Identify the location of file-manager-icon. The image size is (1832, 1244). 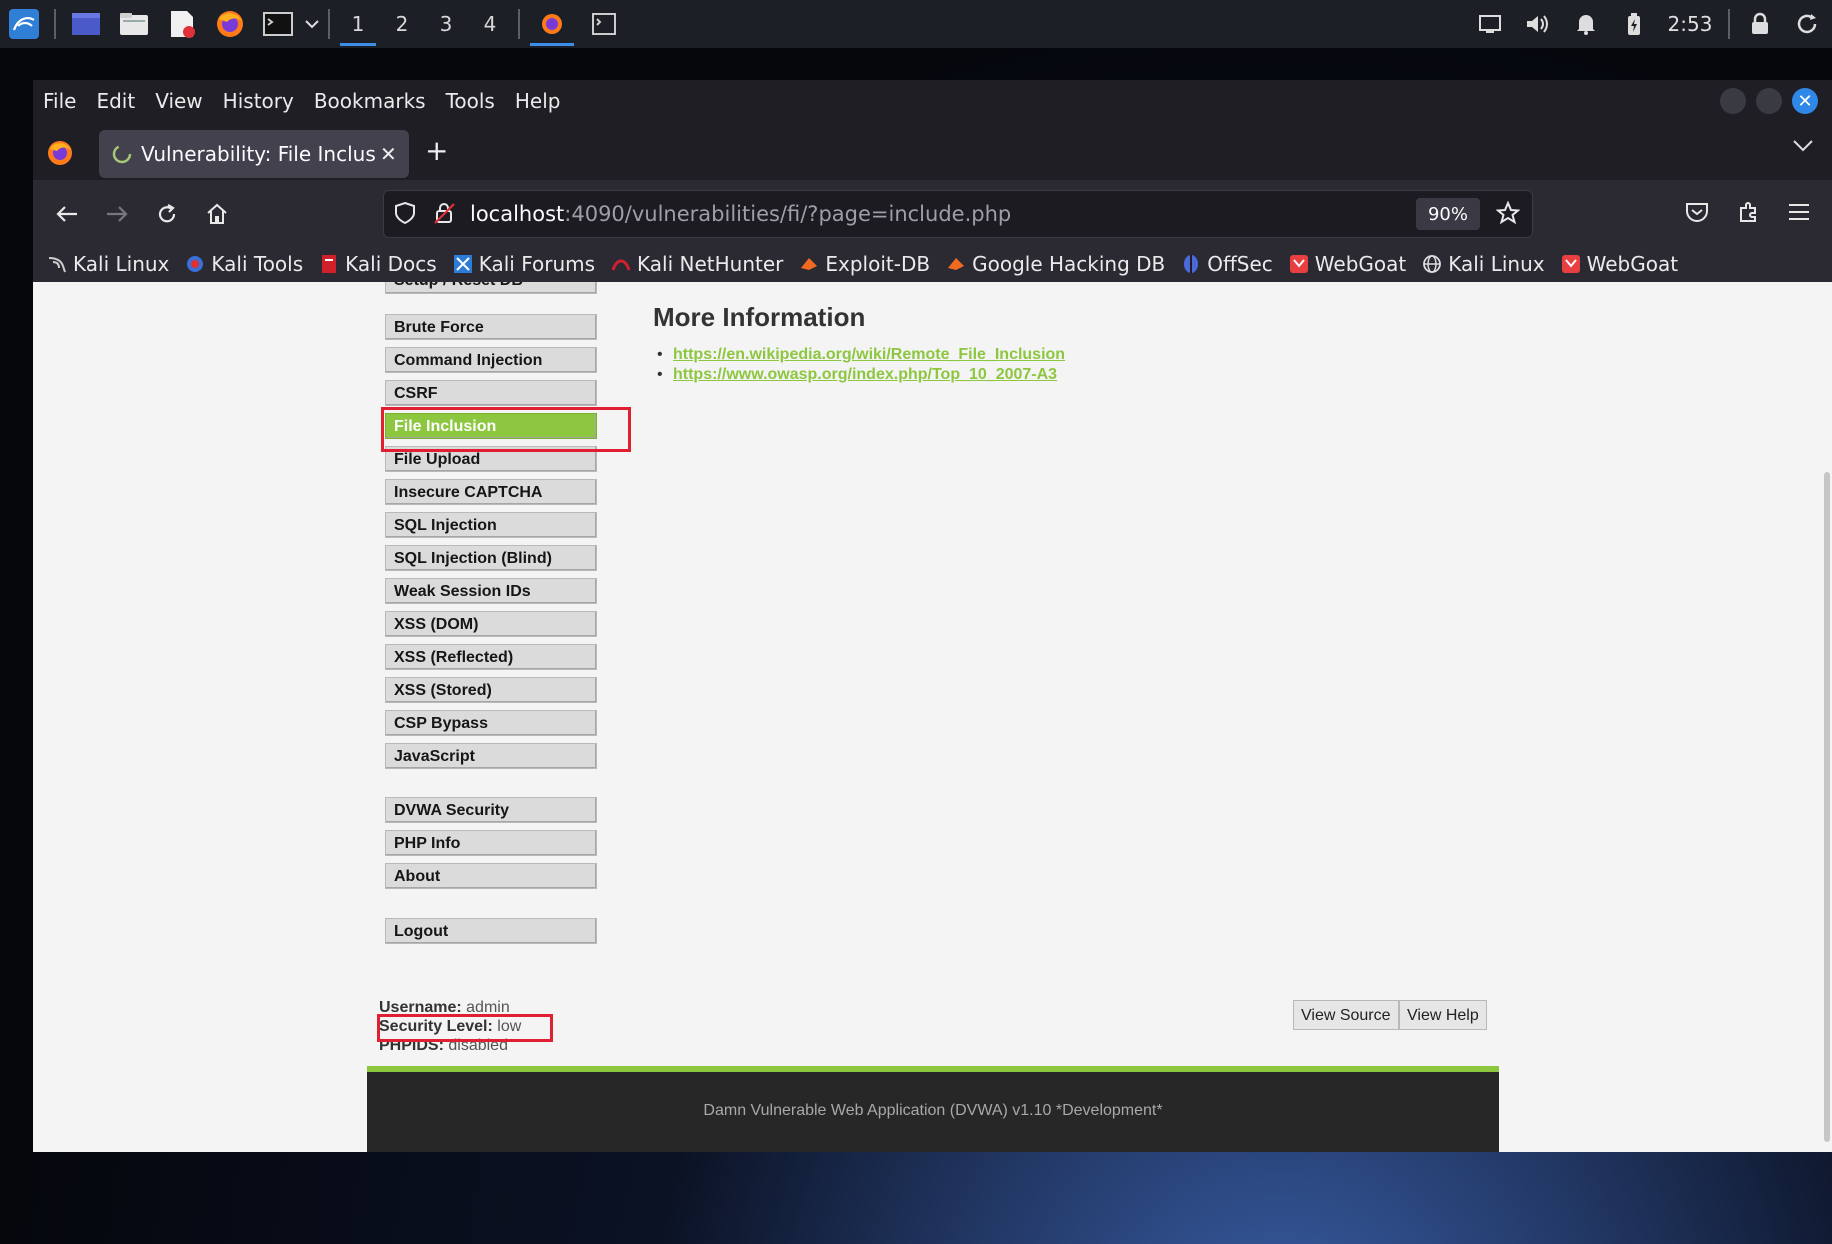
(134, 24).